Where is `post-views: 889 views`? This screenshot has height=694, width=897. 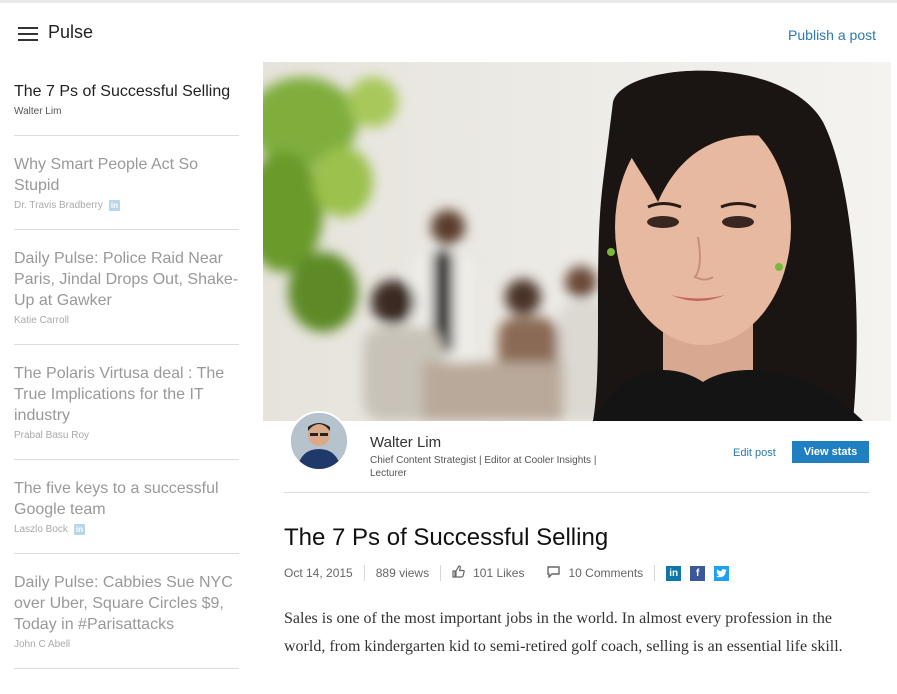
post-views: 889 views is located at coordinates (402, 573).